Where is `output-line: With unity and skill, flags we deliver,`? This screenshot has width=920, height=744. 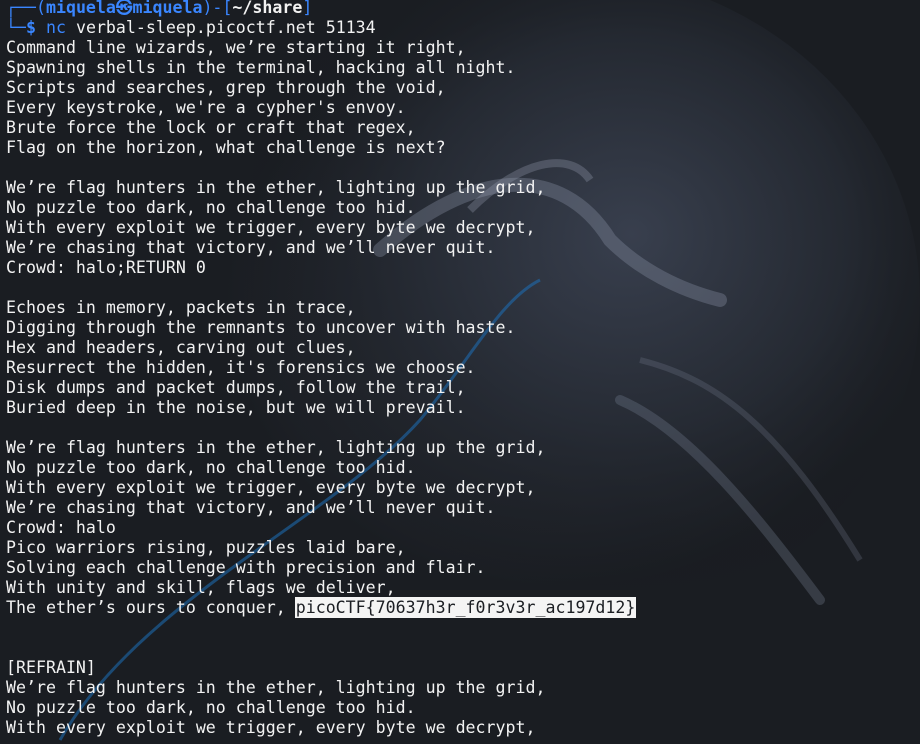 output-line: With unity and skill, flags we deliver, is located at coordinates (201, 587).